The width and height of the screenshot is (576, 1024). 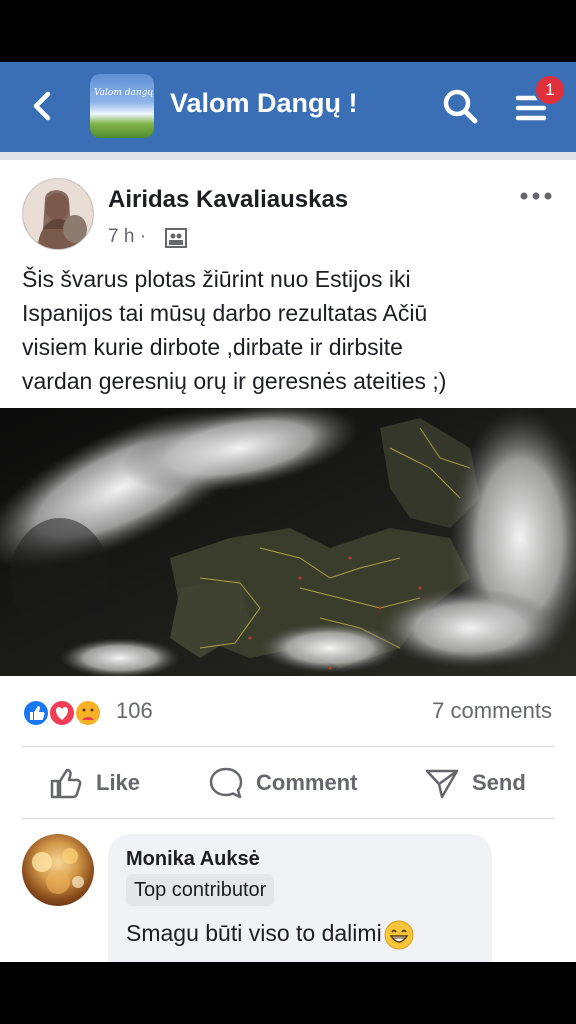 I want to click on reactions-summary, so click(x=72, y=713).